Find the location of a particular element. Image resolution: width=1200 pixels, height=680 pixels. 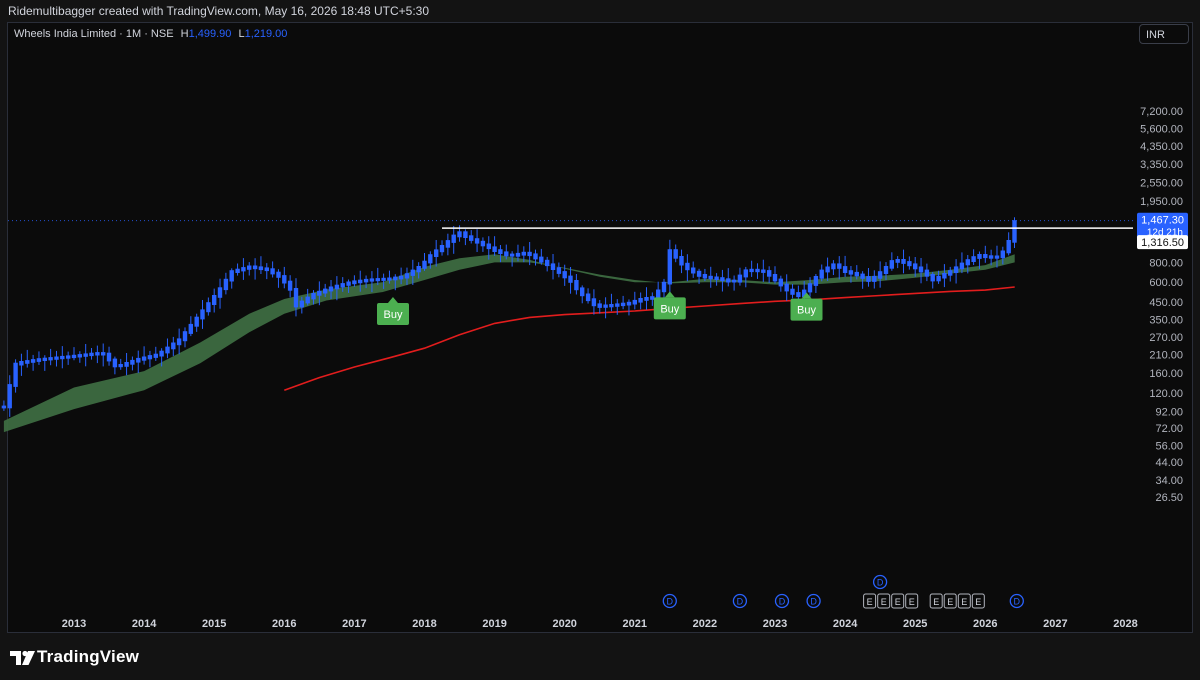

buy-signal-label: Buy is located at coordinates (393, 315).